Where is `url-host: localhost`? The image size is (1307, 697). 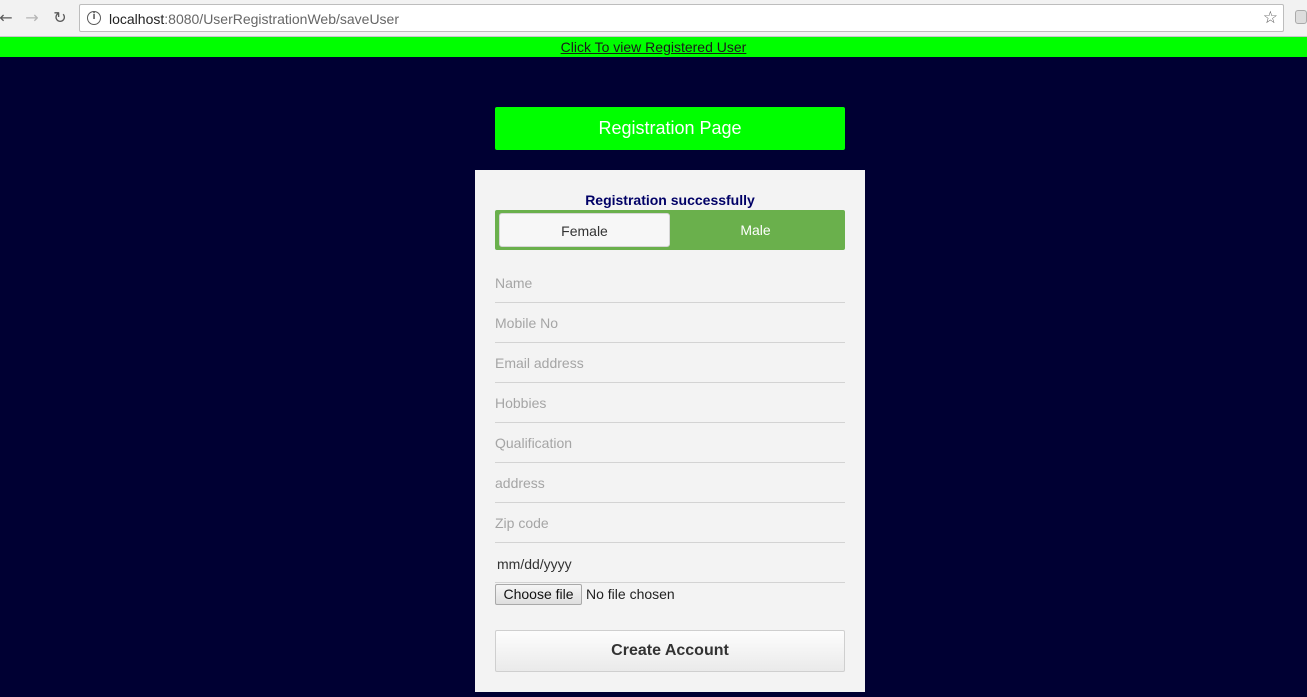 url-host: localhost is located at coordinates (137, 19).